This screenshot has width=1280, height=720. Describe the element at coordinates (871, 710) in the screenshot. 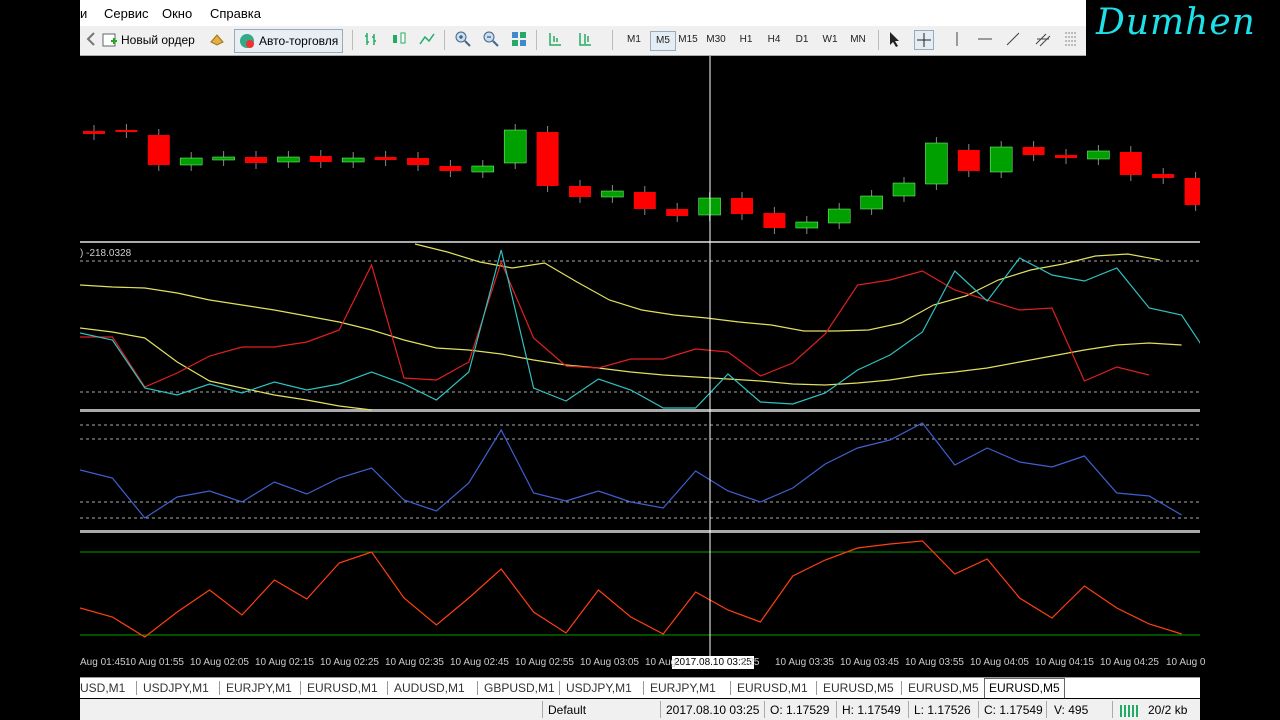

I see `status-high: H: 1.17549` at that location.